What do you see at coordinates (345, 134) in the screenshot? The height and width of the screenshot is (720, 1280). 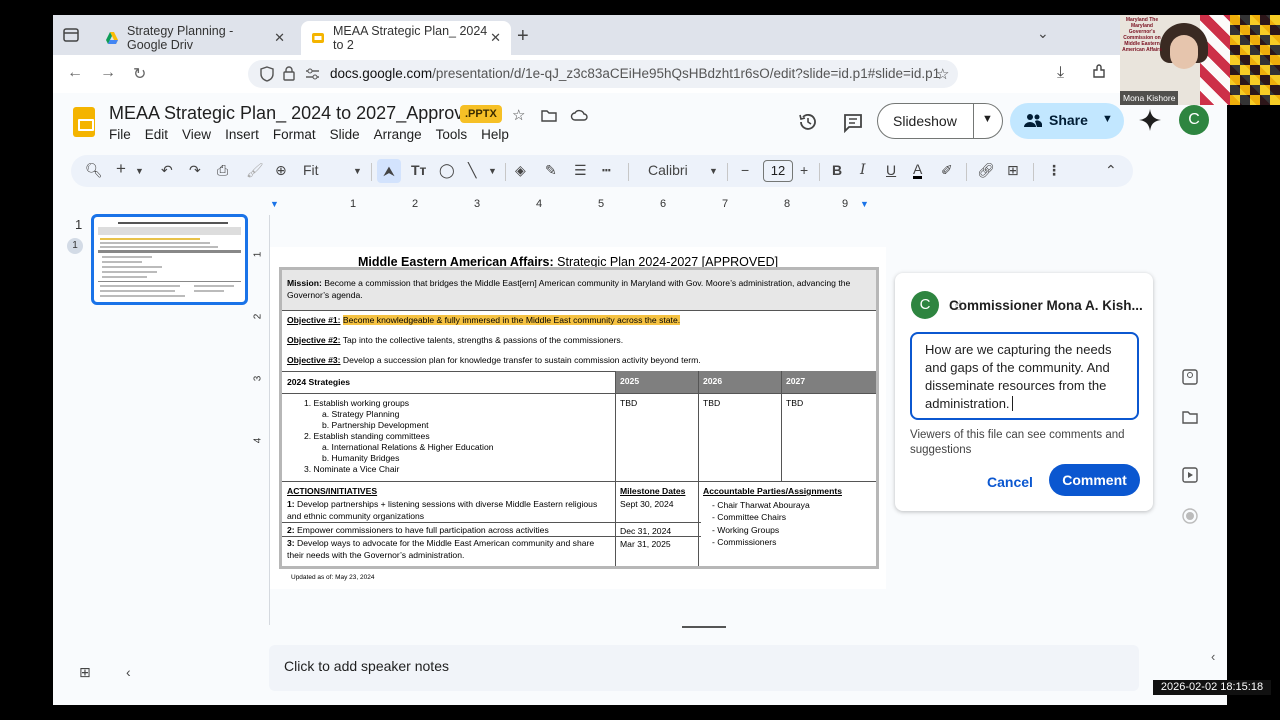 I see `menu-slide: Slide` at bounding box center [345, 134].